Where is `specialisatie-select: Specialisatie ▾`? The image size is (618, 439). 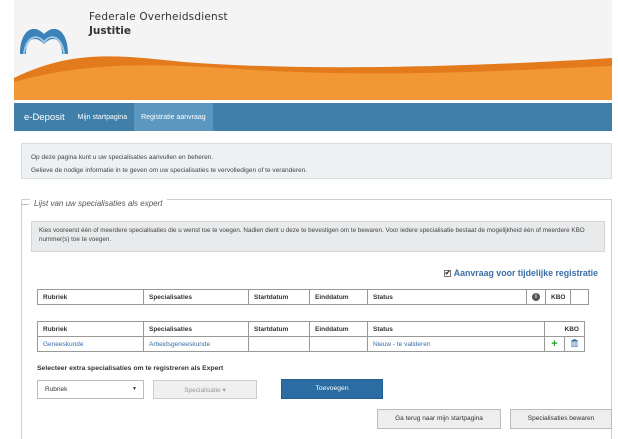 specialisatie-select: Specialisatie ▾ is located at coordinates (205, 389).